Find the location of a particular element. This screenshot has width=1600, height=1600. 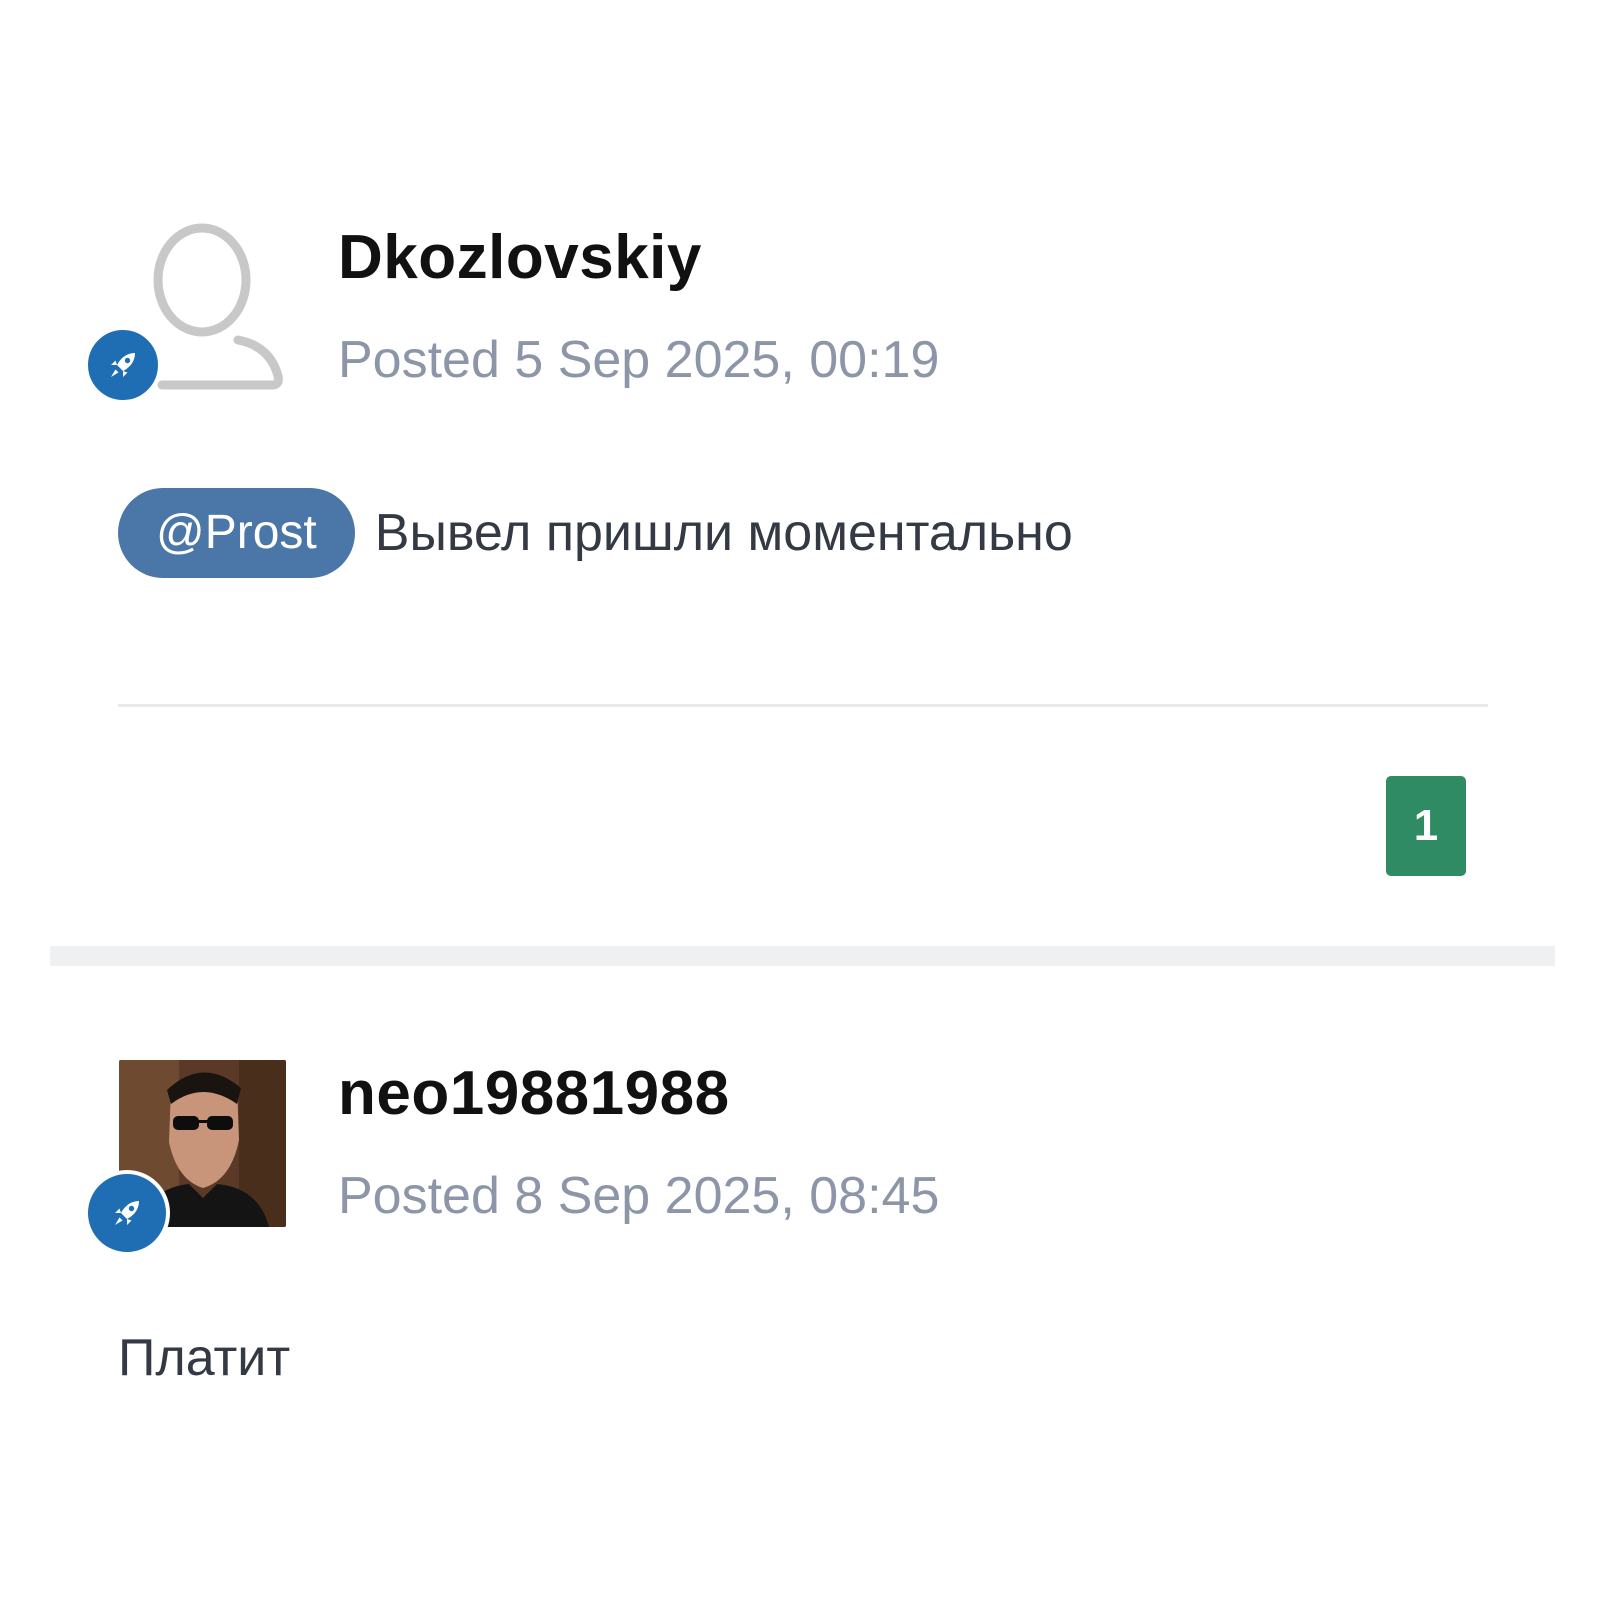

post-timestamp: Posted 5 Sep 2025, 00:19 is located at coordinates (638, 360).